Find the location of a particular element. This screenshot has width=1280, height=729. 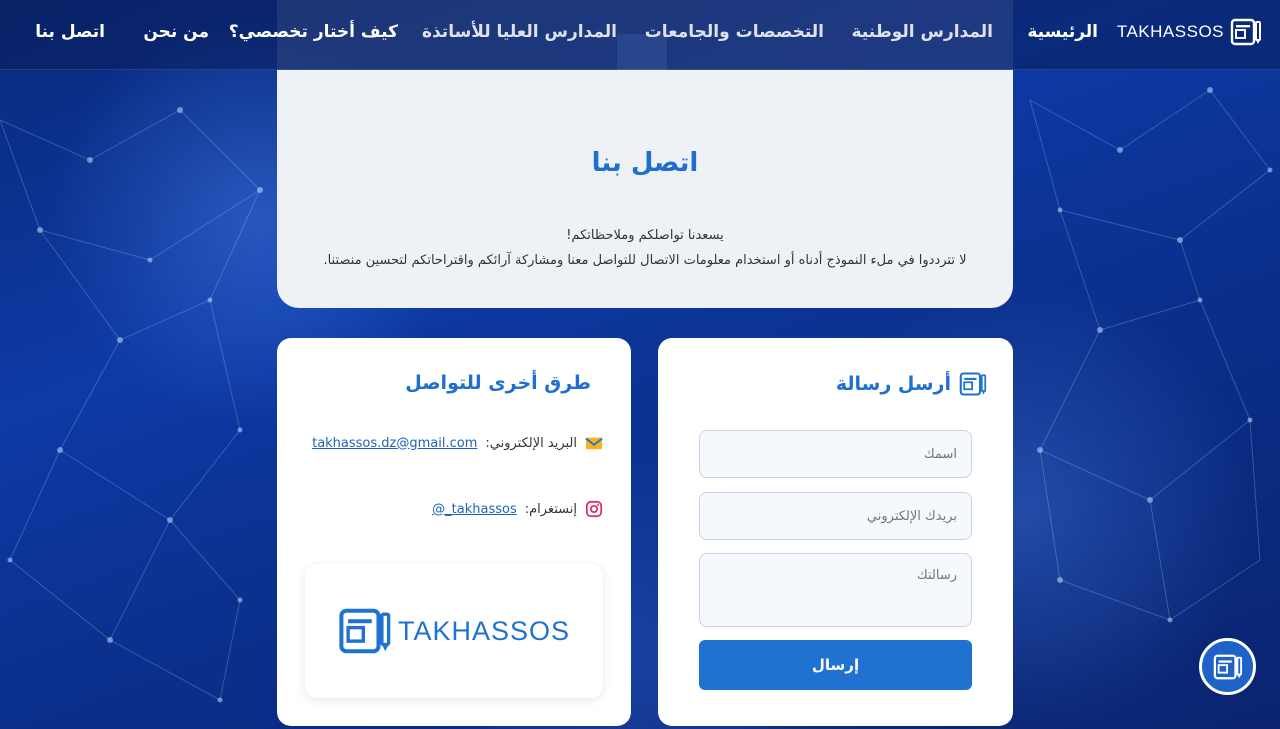

instagram-icon is located at coordinates (594, 509).